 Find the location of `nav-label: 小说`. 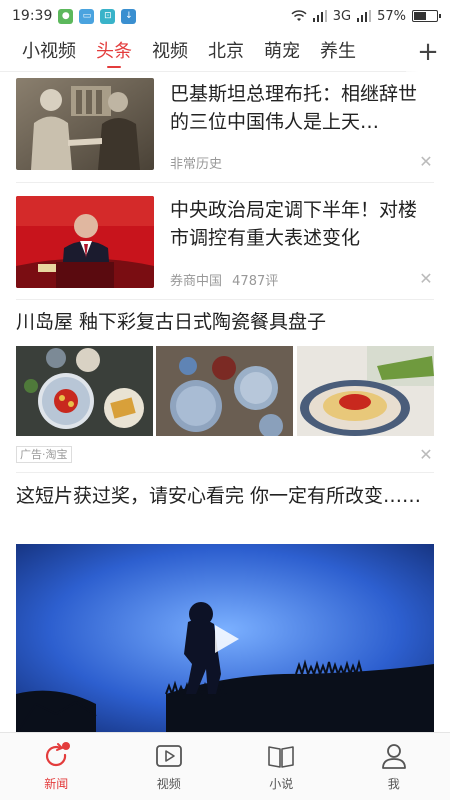

nav-label: 小说 is located at coordinates (281, 784).